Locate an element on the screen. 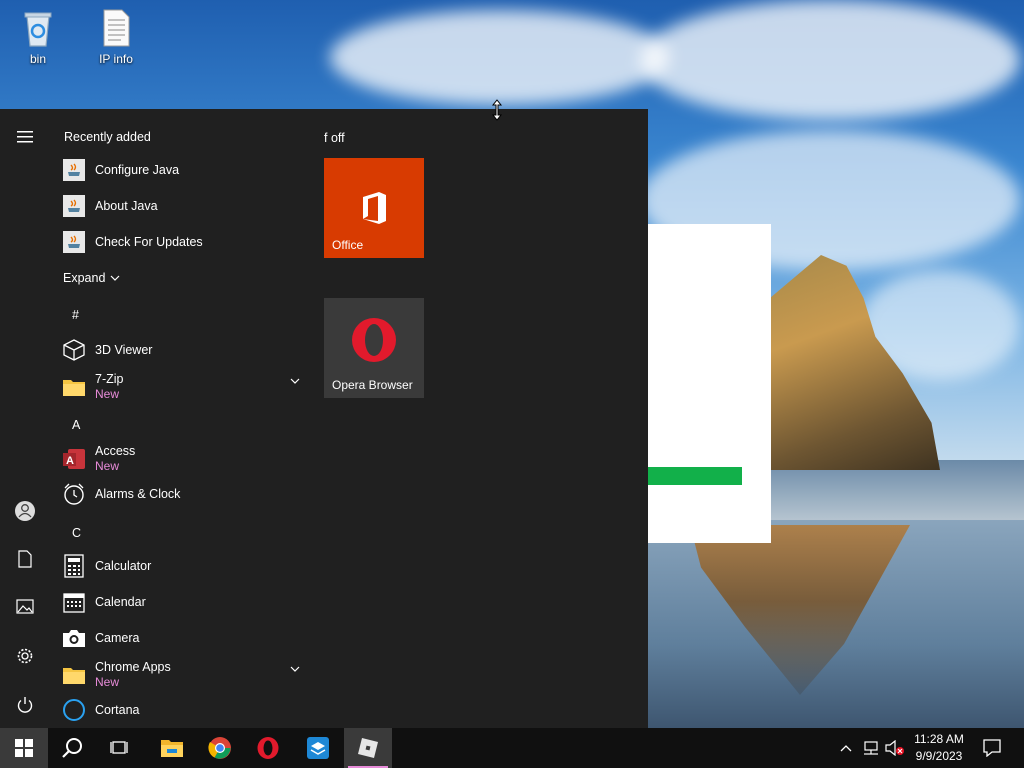  app-name: Access is located at coordinates (115, 451).